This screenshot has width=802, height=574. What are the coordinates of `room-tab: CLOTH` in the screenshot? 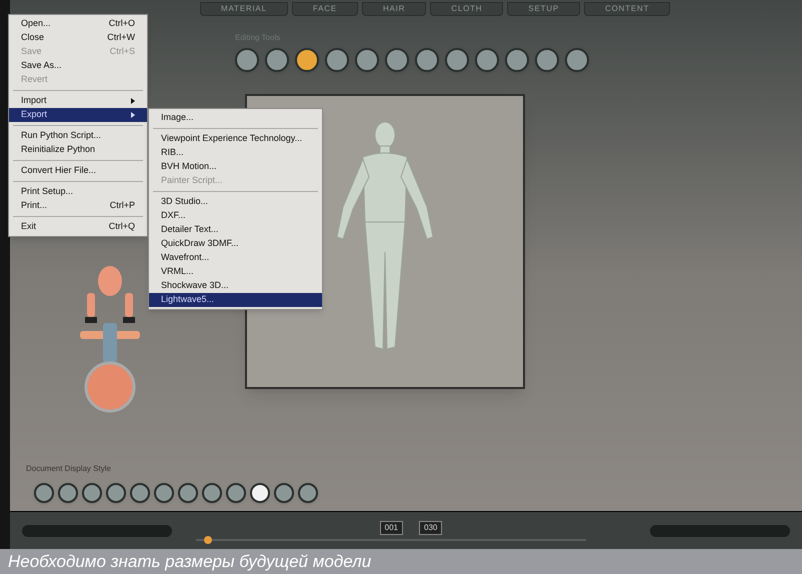 It's located at (467, 9).